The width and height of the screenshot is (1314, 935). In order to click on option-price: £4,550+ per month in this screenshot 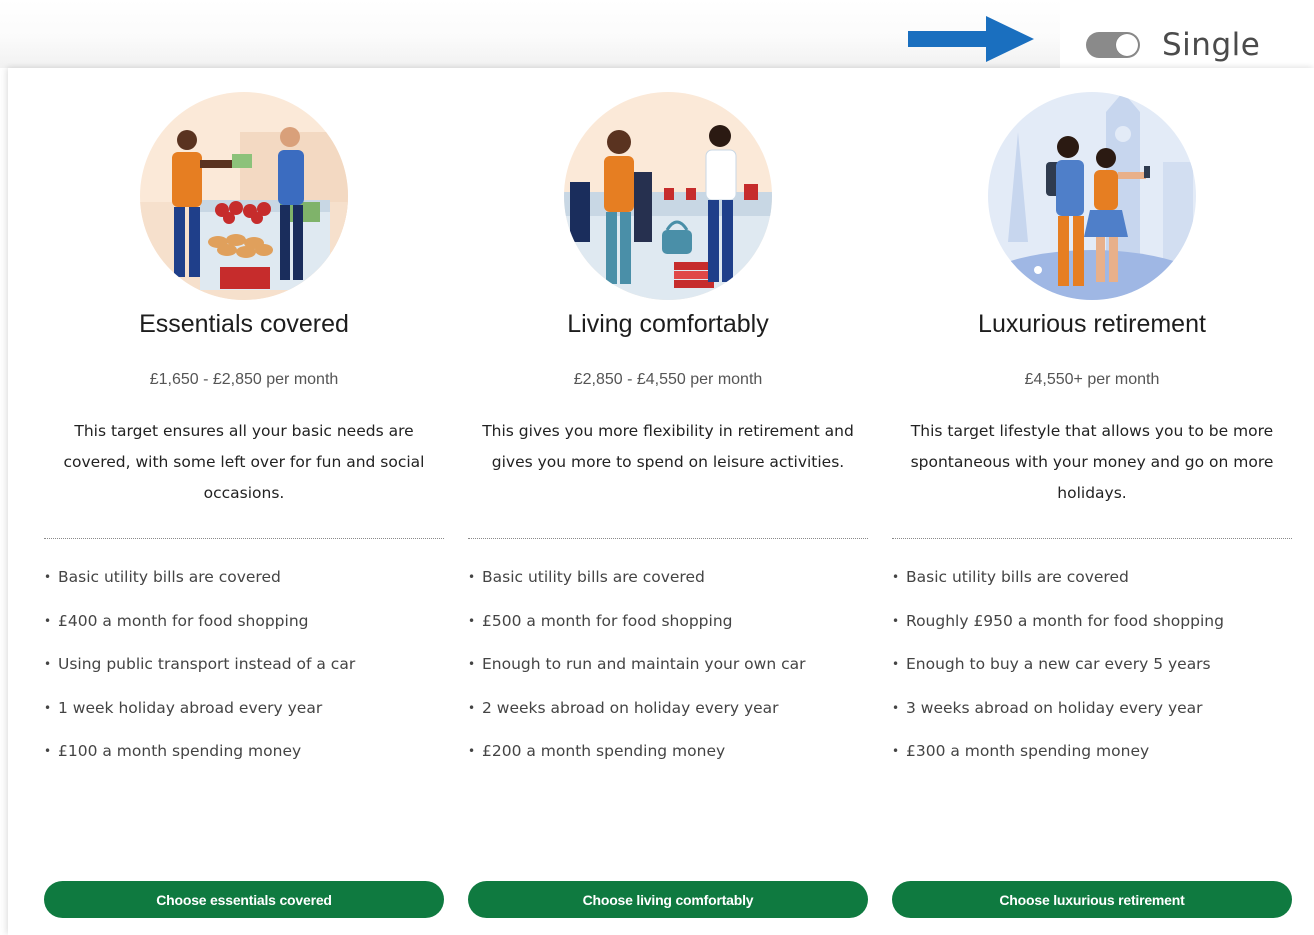, I will do `click(1092, 379)`.